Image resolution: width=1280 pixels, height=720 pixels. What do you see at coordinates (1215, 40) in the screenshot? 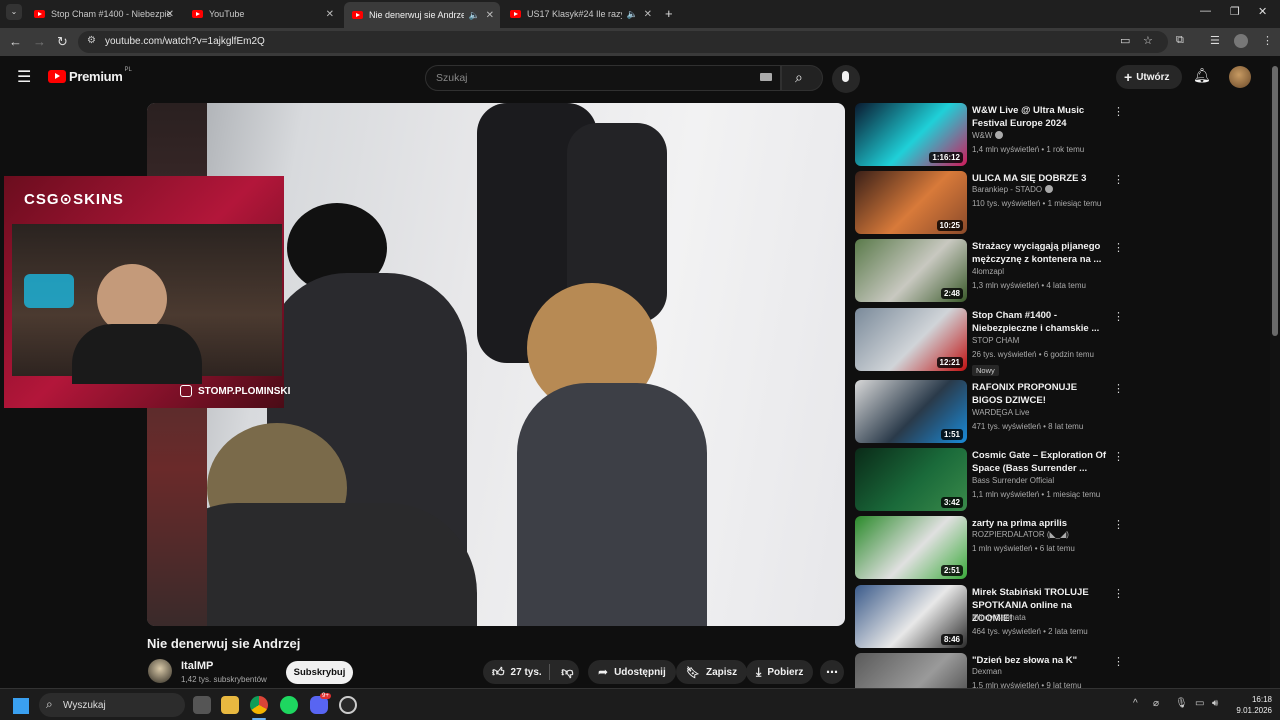
I see `reading-list-icon: ☰` at bounding box center [1215, 40].